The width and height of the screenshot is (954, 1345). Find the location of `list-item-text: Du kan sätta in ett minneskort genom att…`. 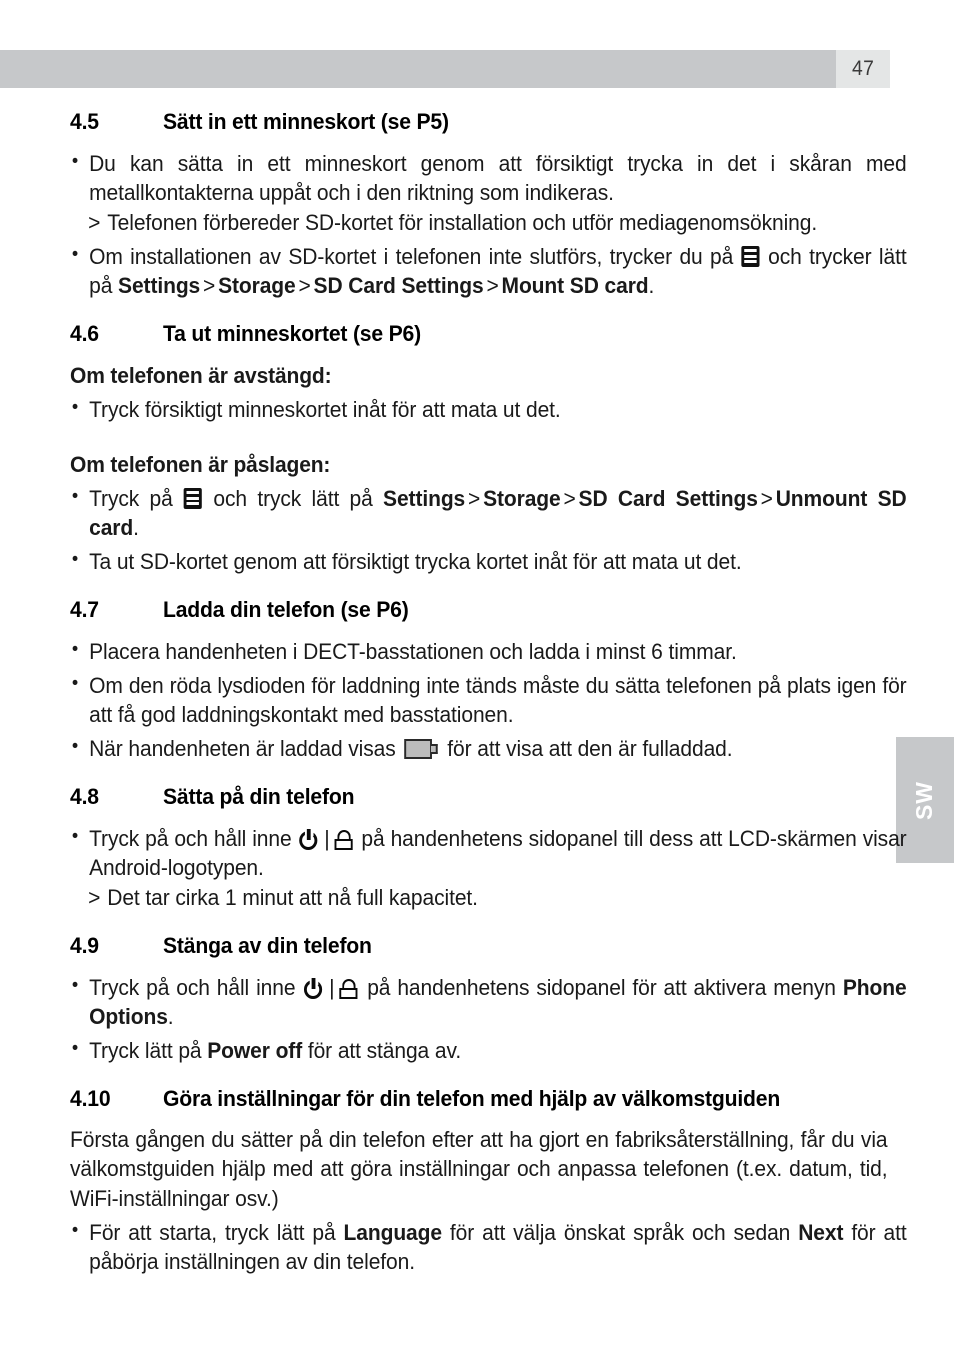

list-item-text: Du kan sätta in ett minneskort genom att… is located at coordinates (498, 177).